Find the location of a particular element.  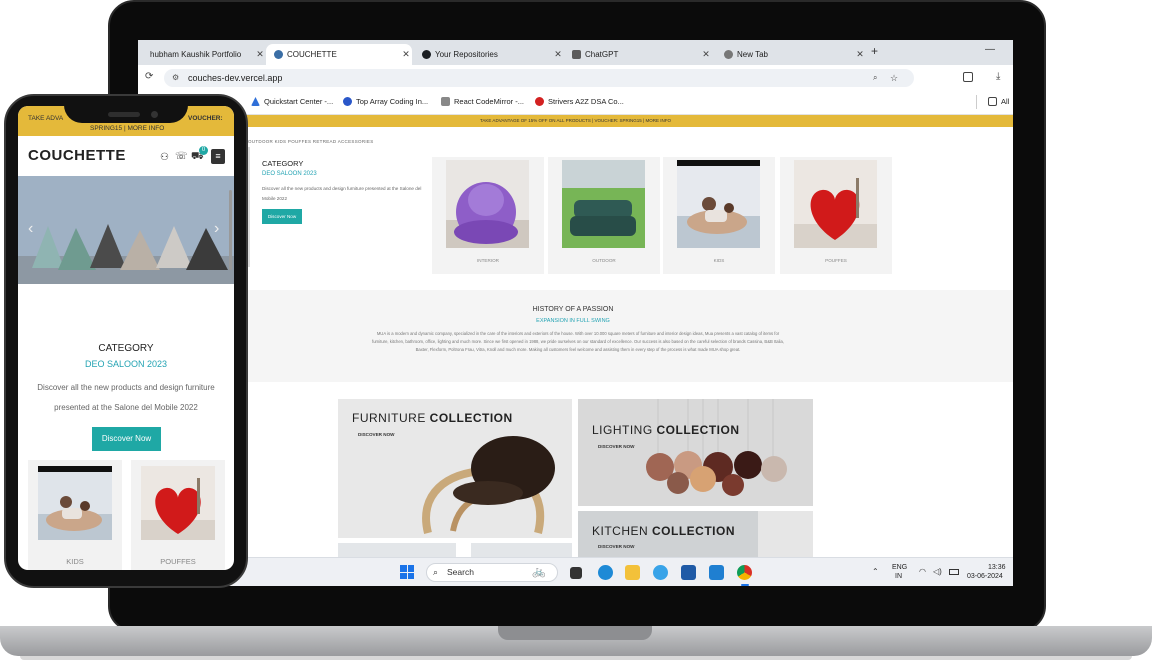

volume-icon: ◁) is located at coordinates (937, 571).